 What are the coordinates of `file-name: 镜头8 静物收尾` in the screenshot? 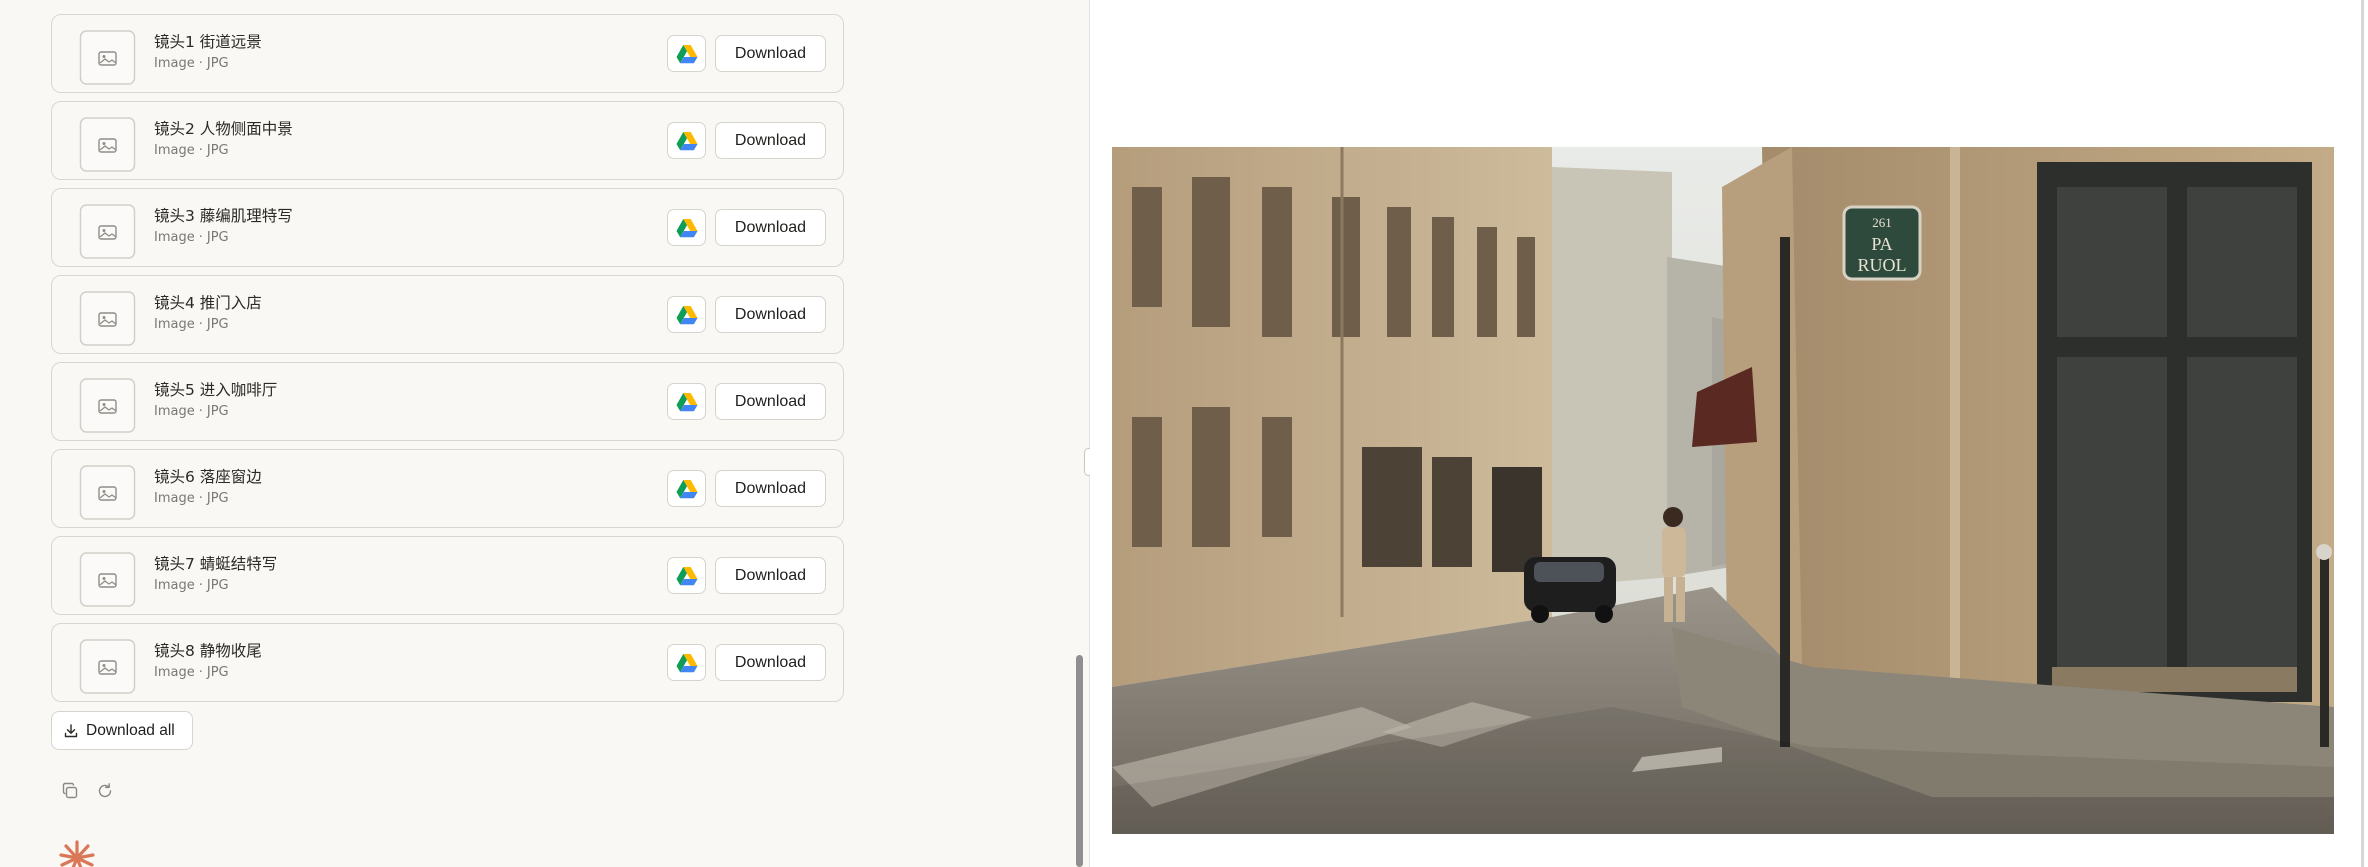 It's located at (208, 651).